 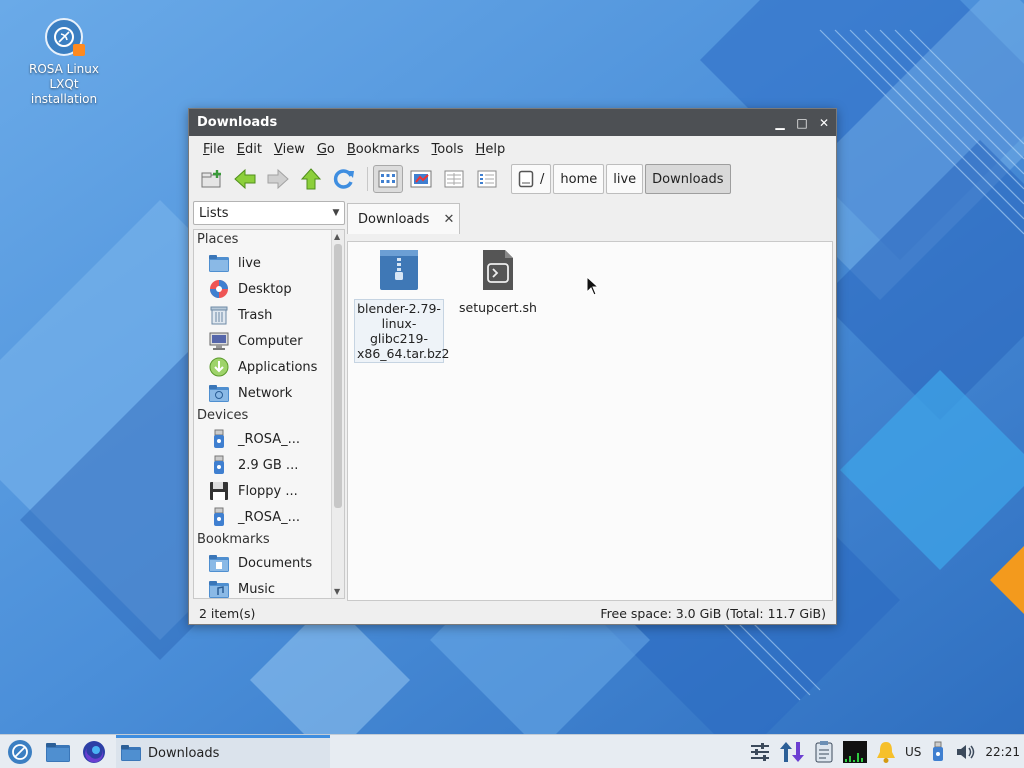 What do you see at coordinates (219, 263) in the screenshot?
I see `home-folder-icon` at bounding box center [219, 263].